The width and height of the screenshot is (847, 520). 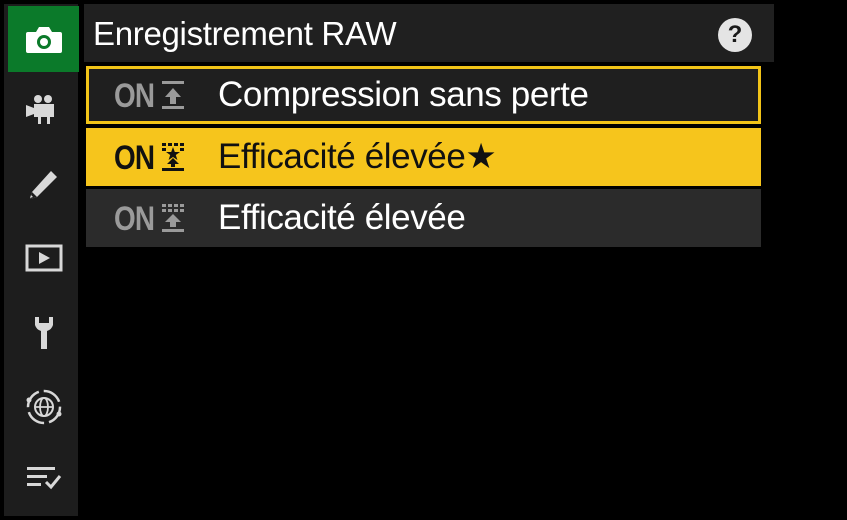 I want to click on camera-icon, so click(x=43, y=40).